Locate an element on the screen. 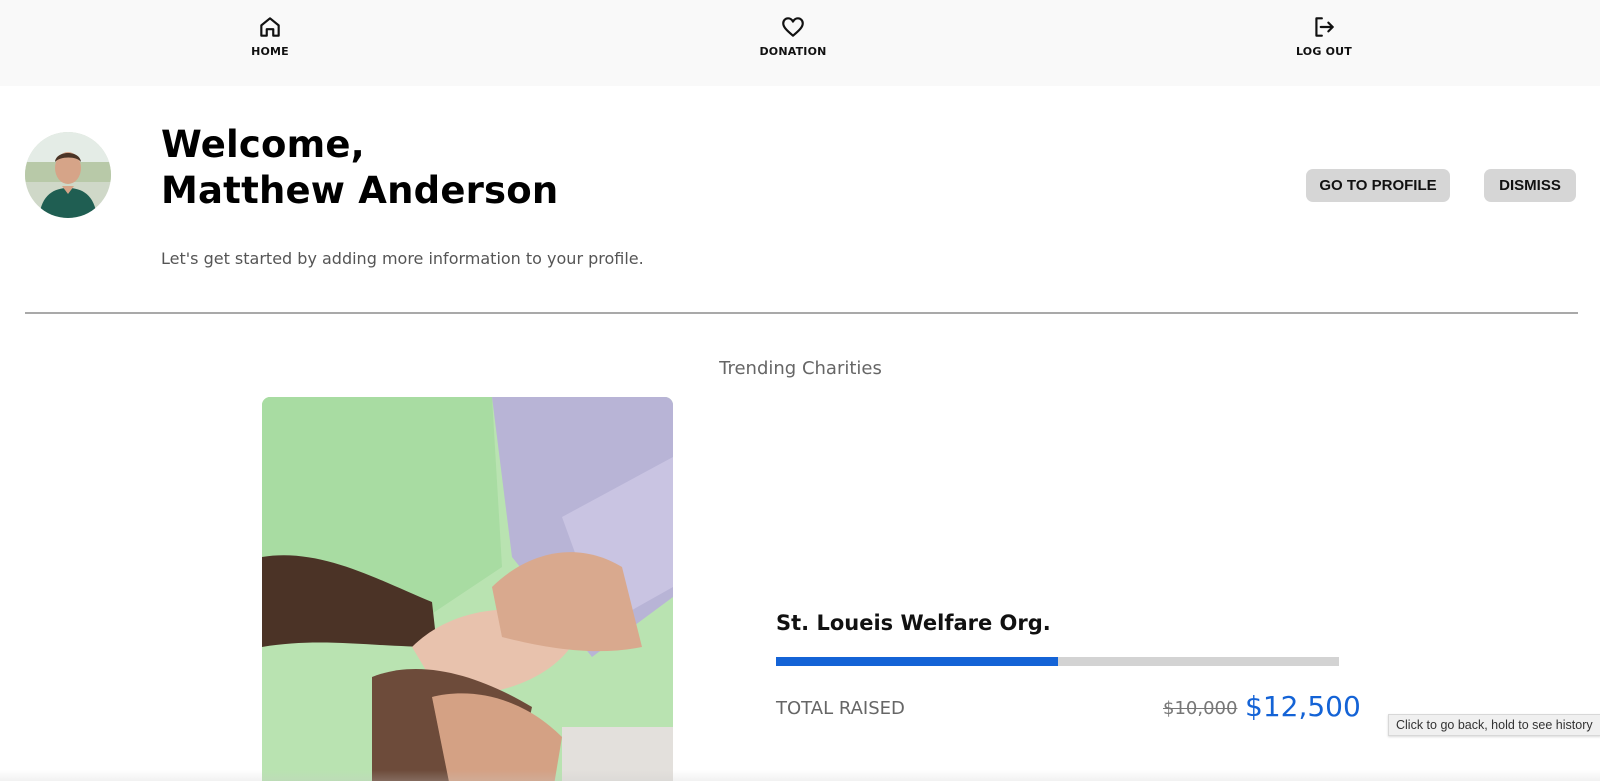 The width and height of the screenshot is (1600, 781). nav-item-donation: DONATION is located at coordinates (793, 36).